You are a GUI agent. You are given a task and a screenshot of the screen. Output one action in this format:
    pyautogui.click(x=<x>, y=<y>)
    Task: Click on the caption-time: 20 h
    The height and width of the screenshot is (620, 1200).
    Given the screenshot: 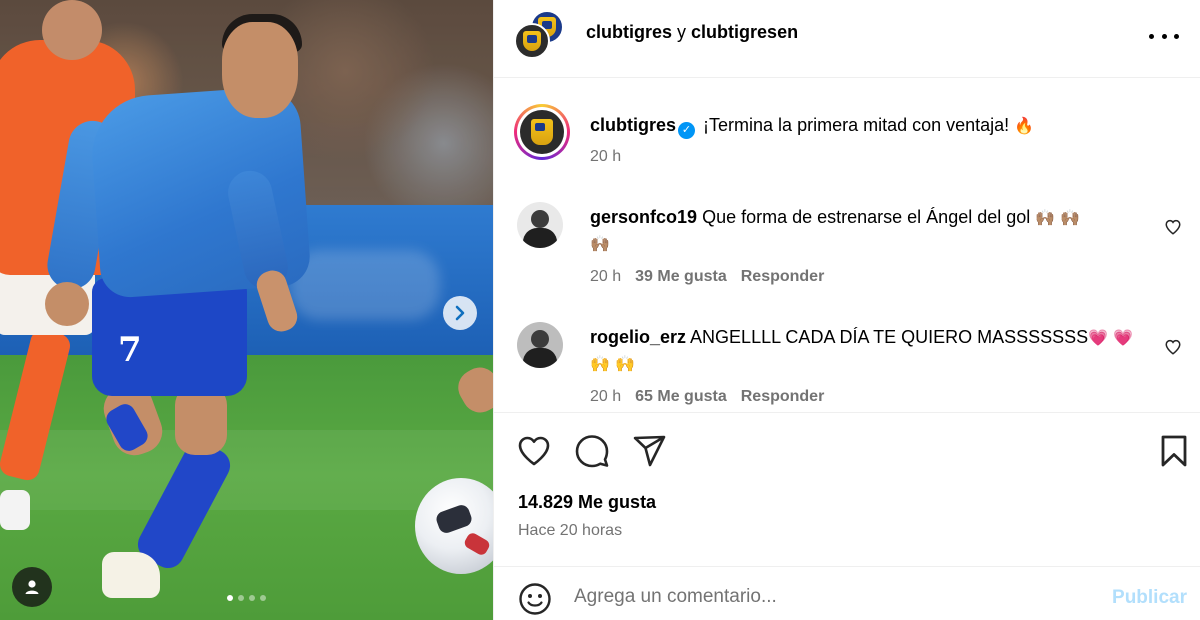 What is the action you would take?
    pyautogui.click(x=605, y=156)
    